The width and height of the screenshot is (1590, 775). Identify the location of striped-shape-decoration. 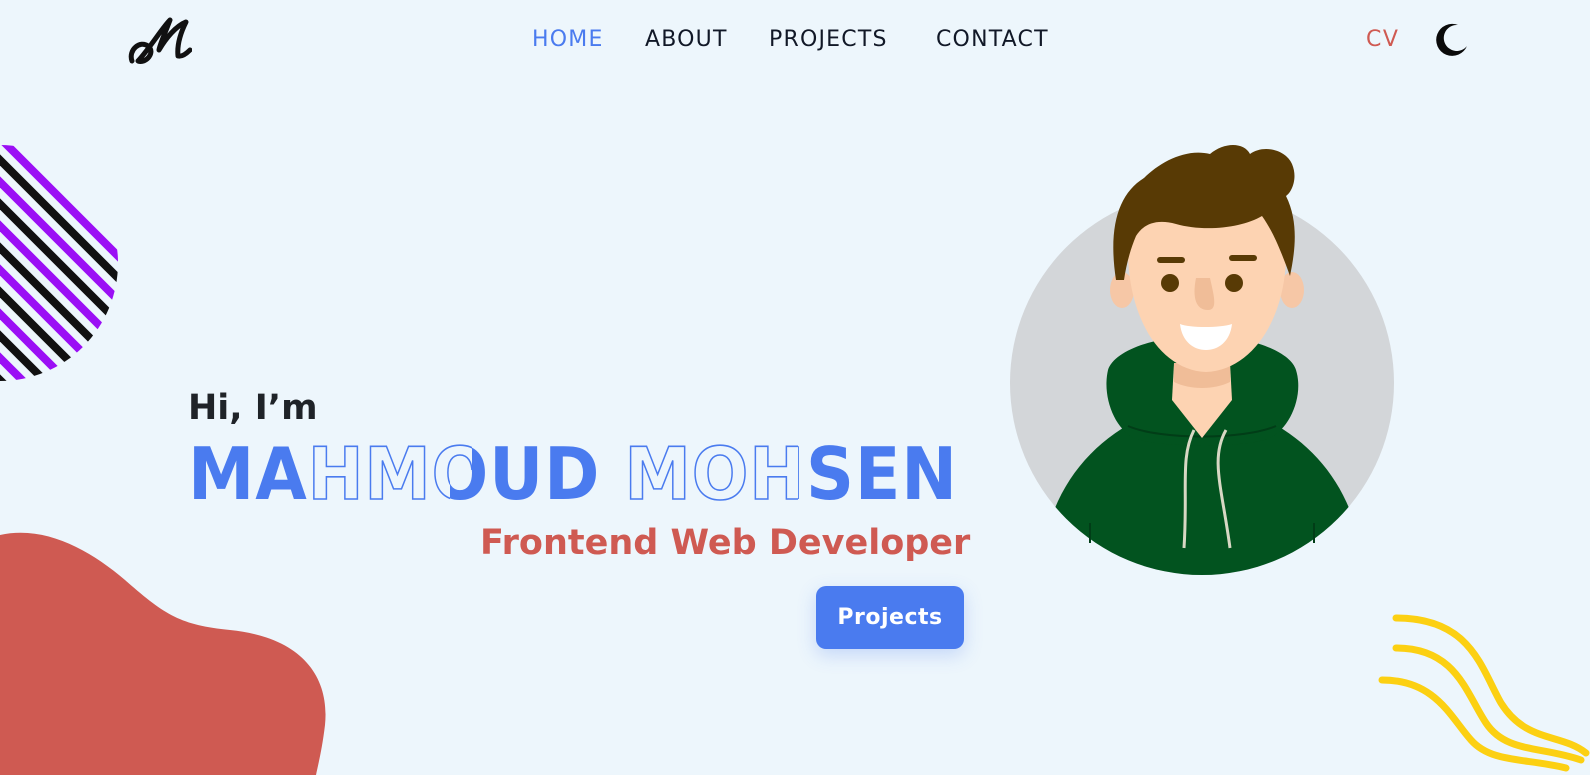
(59, 263).